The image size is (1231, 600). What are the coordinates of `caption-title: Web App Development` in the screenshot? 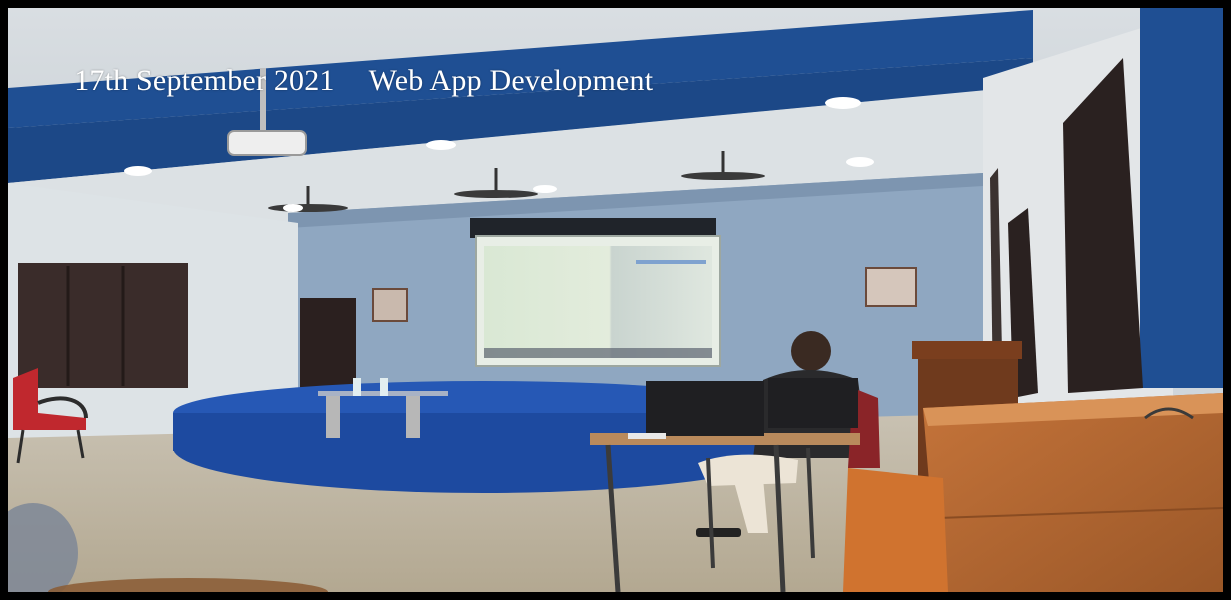 It's located at (511, 80).